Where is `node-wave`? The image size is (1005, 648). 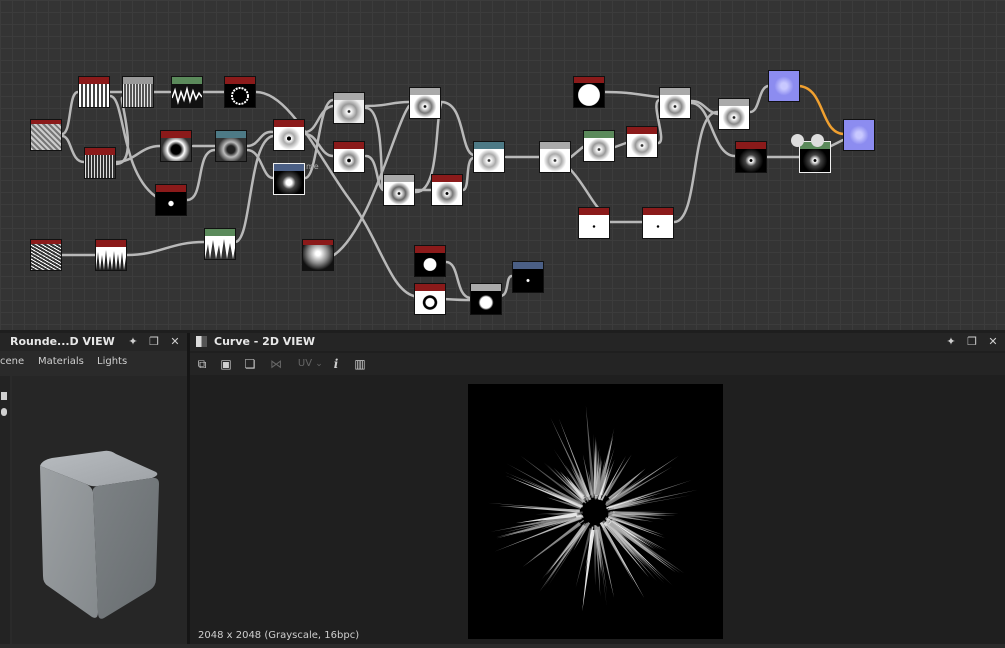 node-wave is located at coordinates (187, 92).